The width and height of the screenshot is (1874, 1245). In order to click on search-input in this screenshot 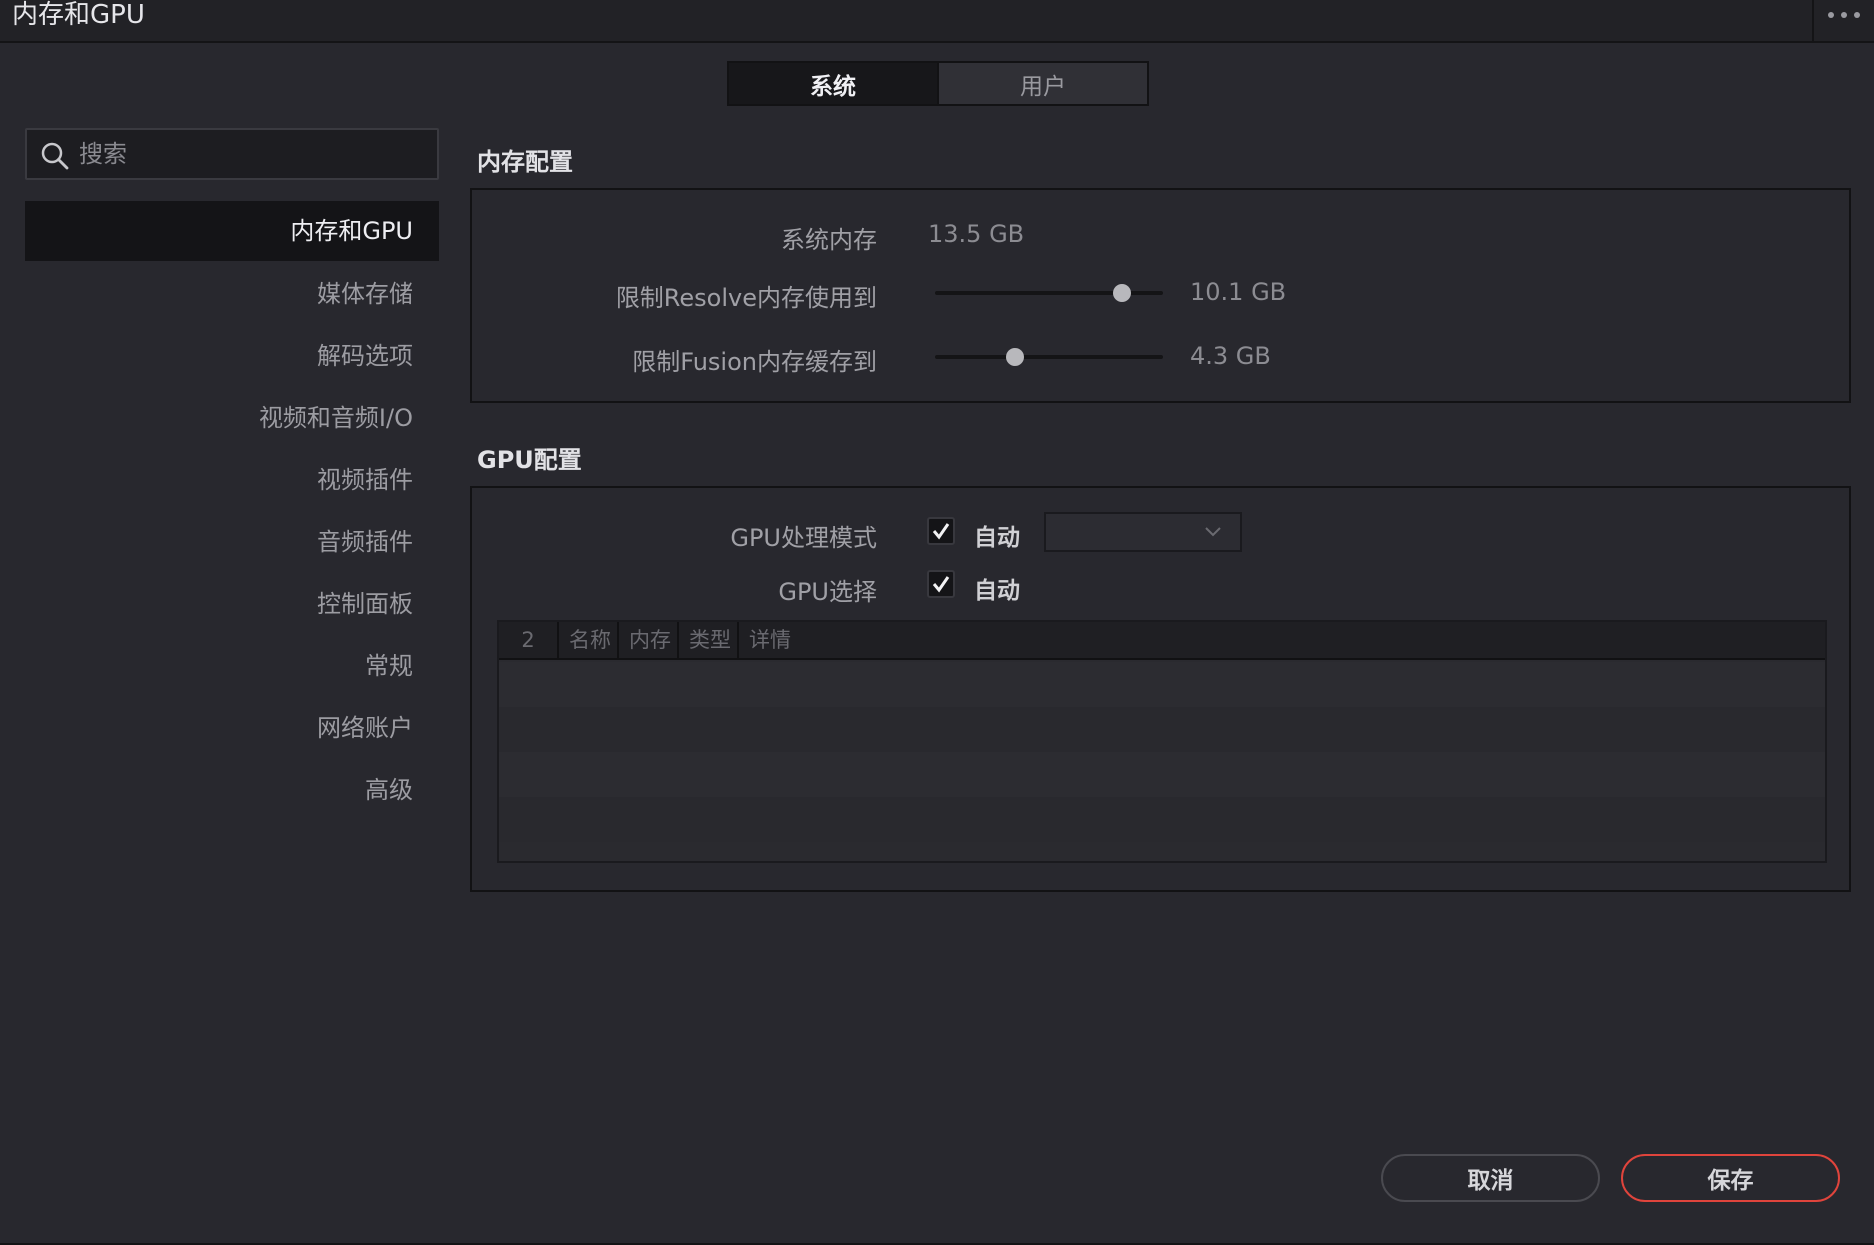, I will do `click(252, 154)`.